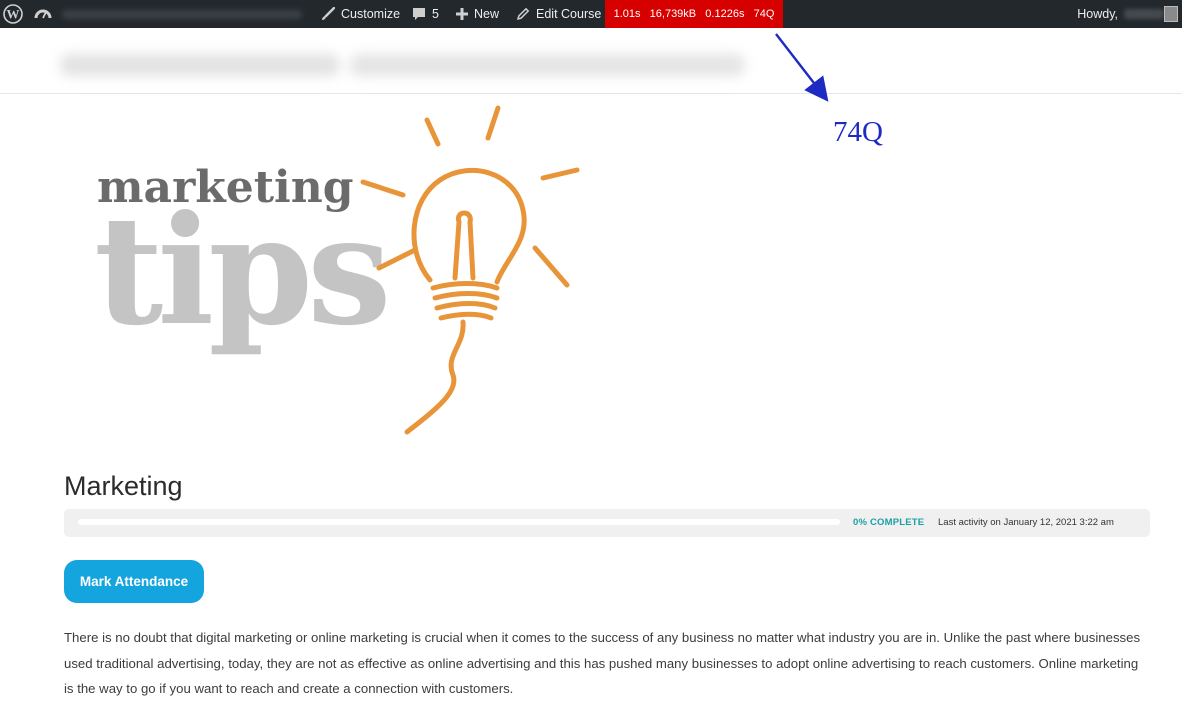 This screenshot has height=712, width=1182. I want to click on dashboard-menu, so click(43, 14).